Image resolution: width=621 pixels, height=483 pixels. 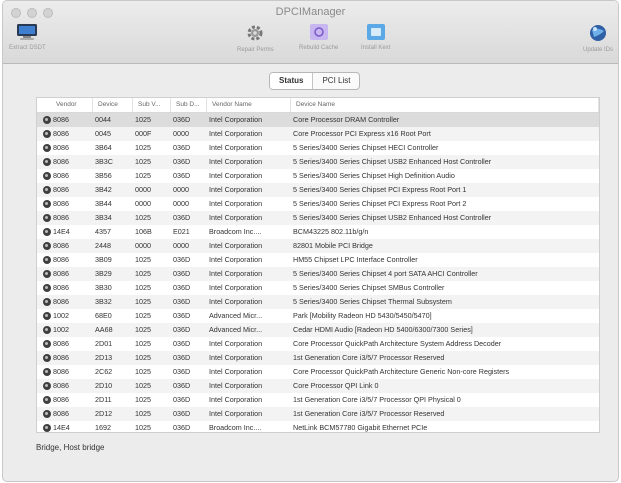 What do you see at coordinates (103, 301) in the screenshot?
I see `device-cell: 3B32` at bounding box center [103, 301].